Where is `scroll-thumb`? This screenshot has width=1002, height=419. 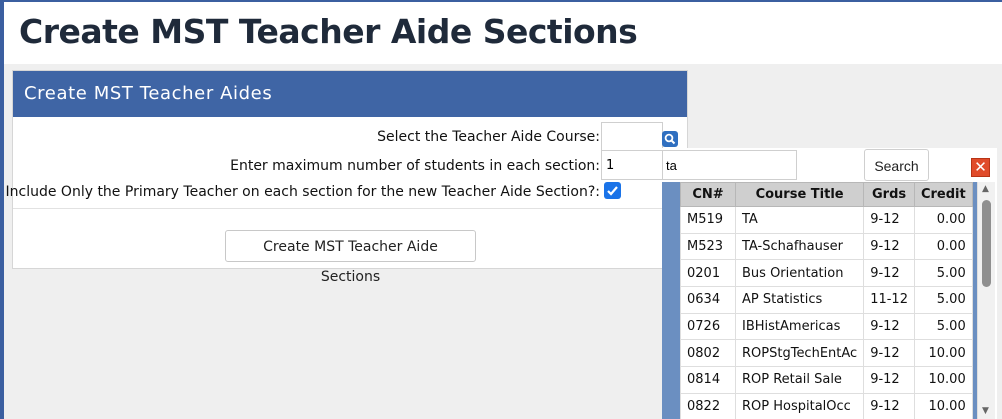
scroll-thumb is located at coordinates (986, 243).